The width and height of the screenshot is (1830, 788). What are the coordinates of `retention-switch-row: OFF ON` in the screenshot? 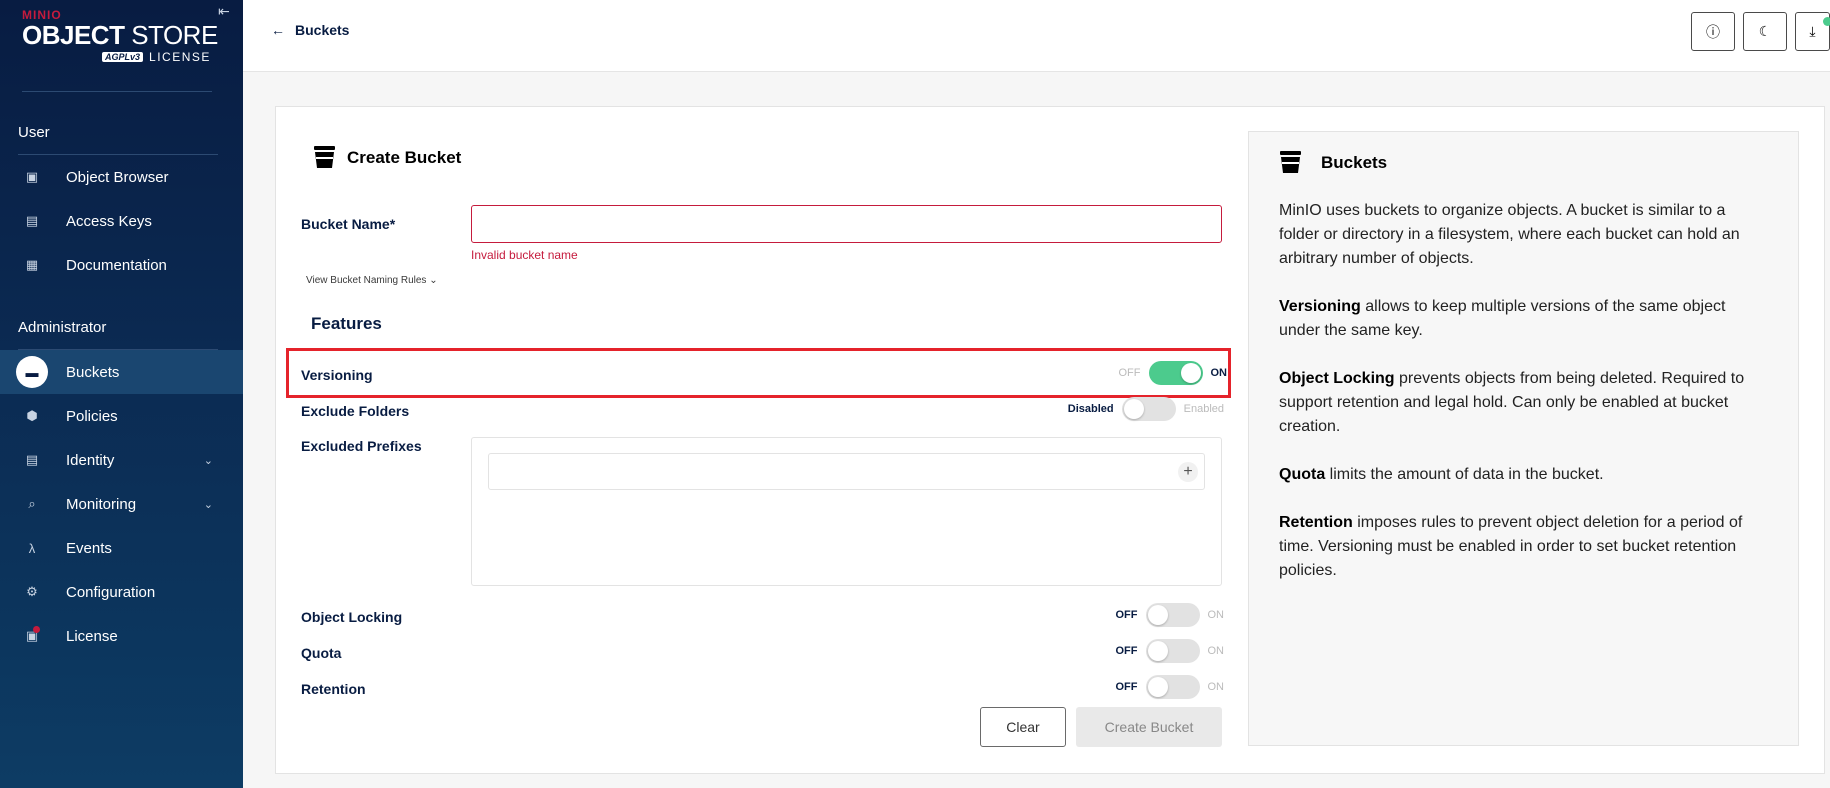 It's located at (1170, 687).